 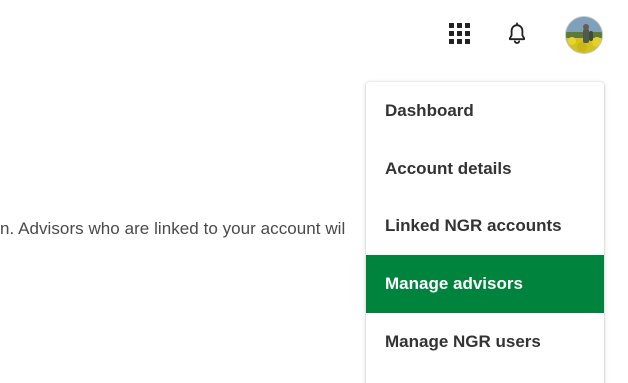 I want to click on menu-item-account-details: Account details, so click(x=485, y=169).